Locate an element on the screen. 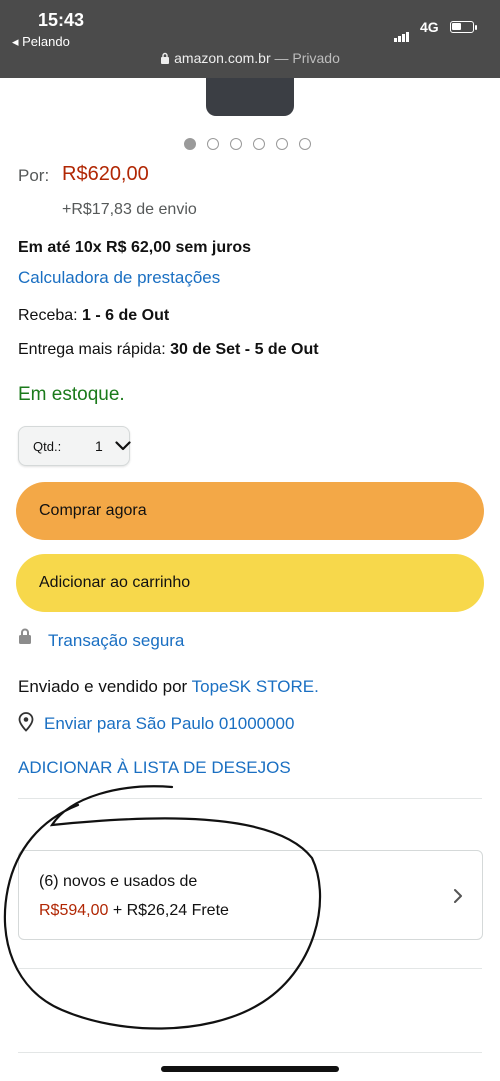 The width and height of the screenshot is (500, 1081). offers-count-text: (6) novos e usados de is located at coordinates (118, 881).